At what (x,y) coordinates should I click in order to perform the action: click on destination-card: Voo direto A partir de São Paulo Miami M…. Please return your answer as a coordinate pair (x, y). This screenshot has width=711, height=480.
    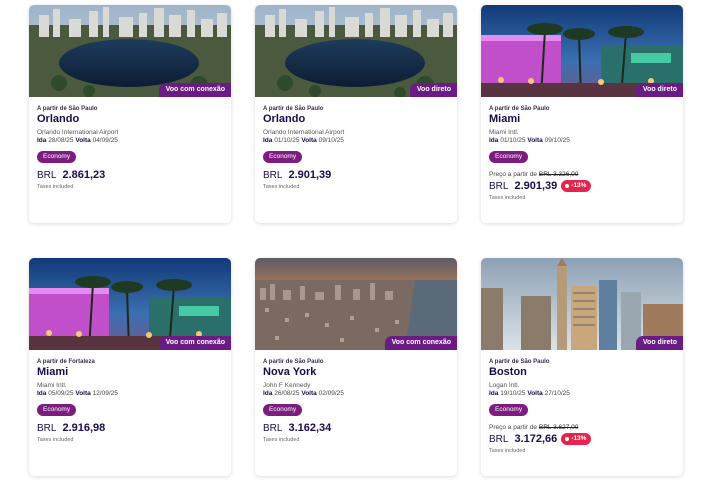
    Looking at the image, I should click on (582, 114).